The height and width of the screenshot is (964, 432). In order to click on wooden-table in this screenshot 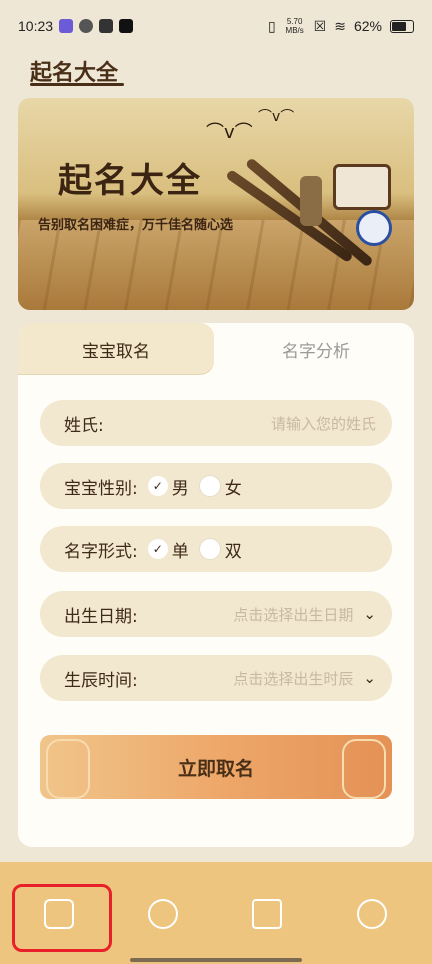, I will do `click(216, 265)`.